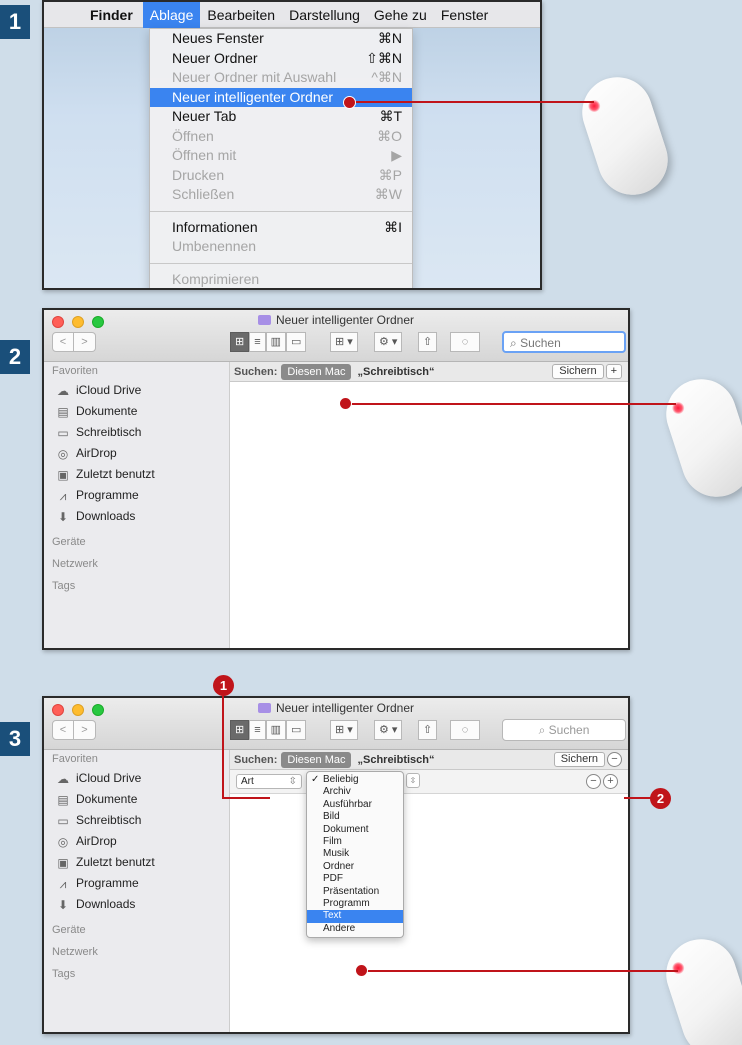 The height and width of the screenshot is (1045, 742). I want to click on menu-item-6: Öffnen mit ▶, so click(281, 156).